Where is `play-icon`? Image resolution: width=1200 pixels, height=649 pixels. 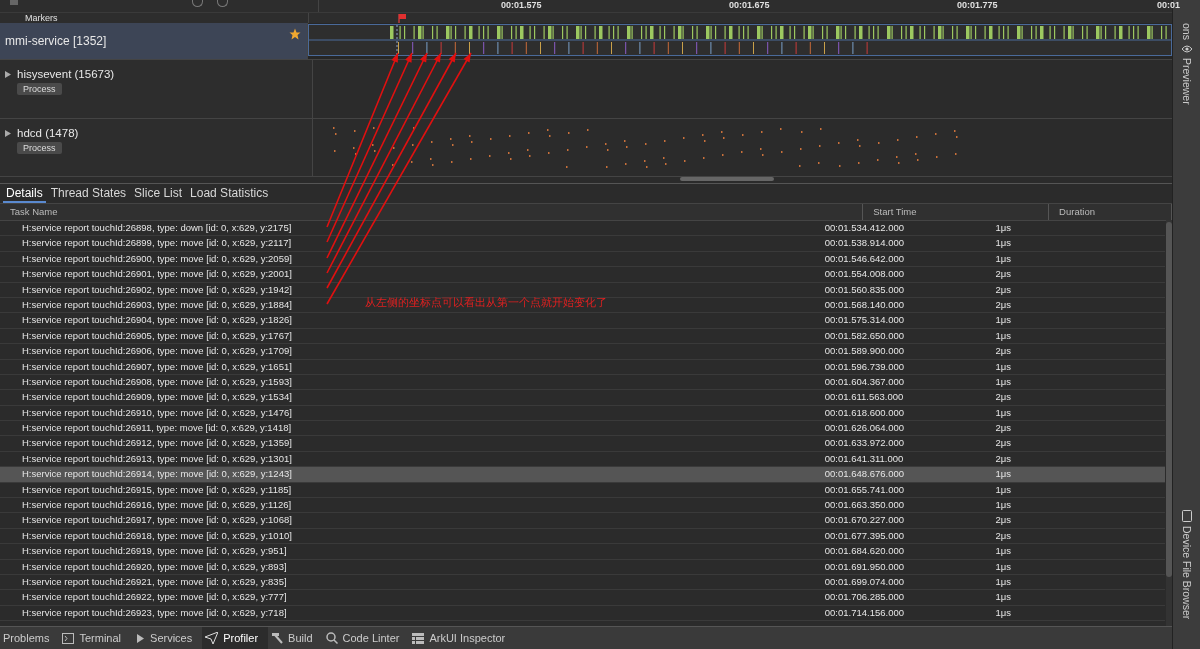
play-icon is located at coordinates (140, 638).